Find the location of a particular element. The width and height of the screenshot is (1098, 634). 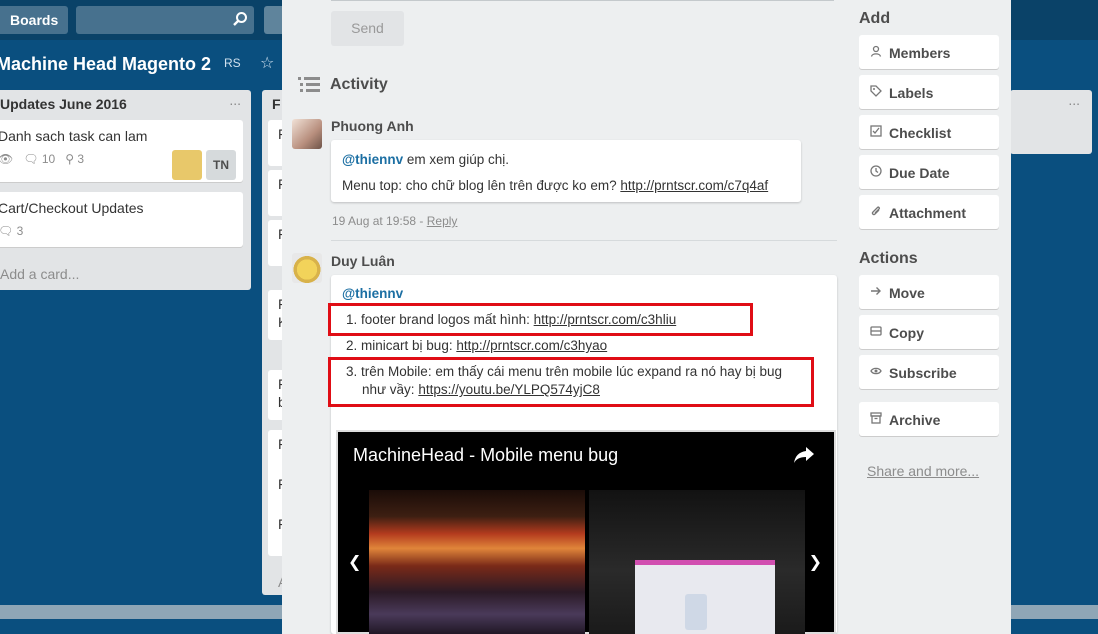

chevron-left-icon: ❮ is located at coordinates (354, 562).